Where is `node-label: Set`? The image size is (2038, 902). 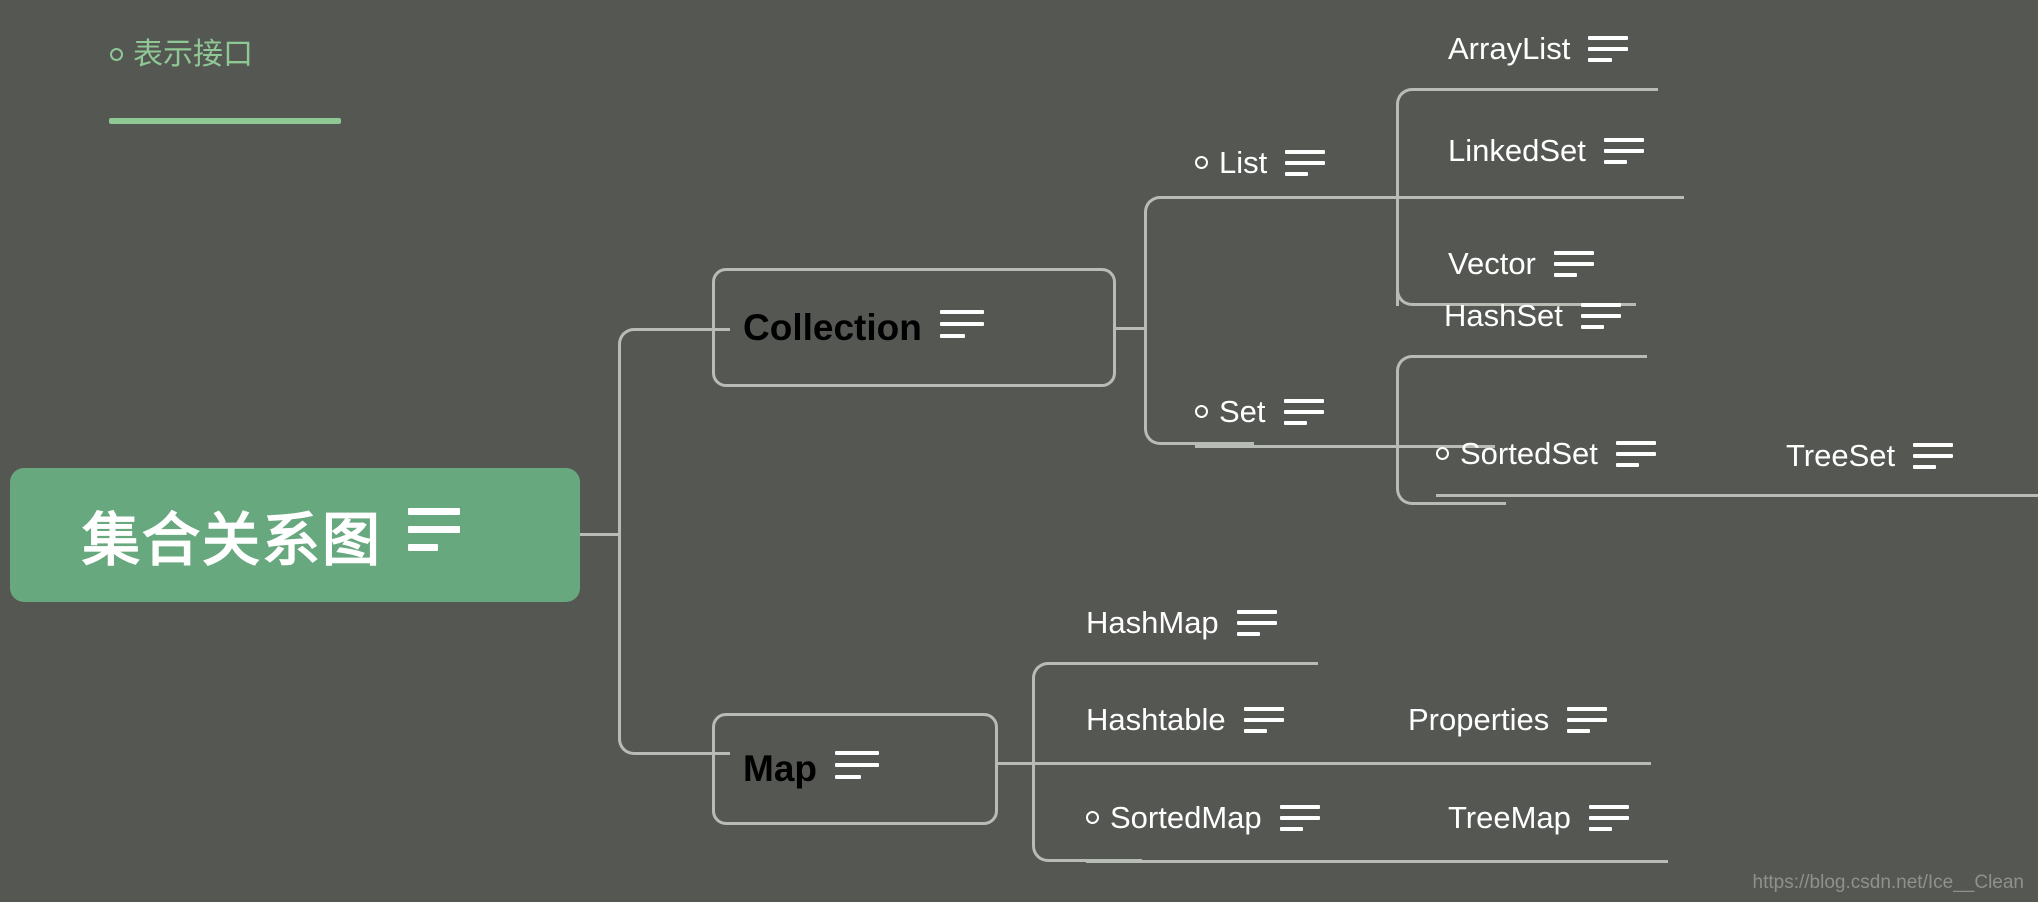 node-label: Set is located at coordinates (1242, 411).